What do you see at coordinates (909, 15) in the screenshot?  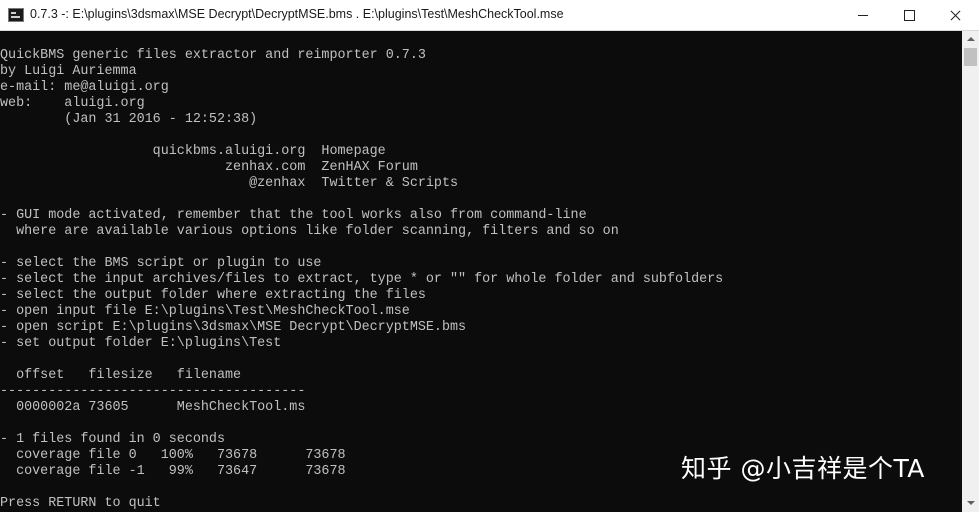 I see `maximize-button` at bounding box center [909, 15].